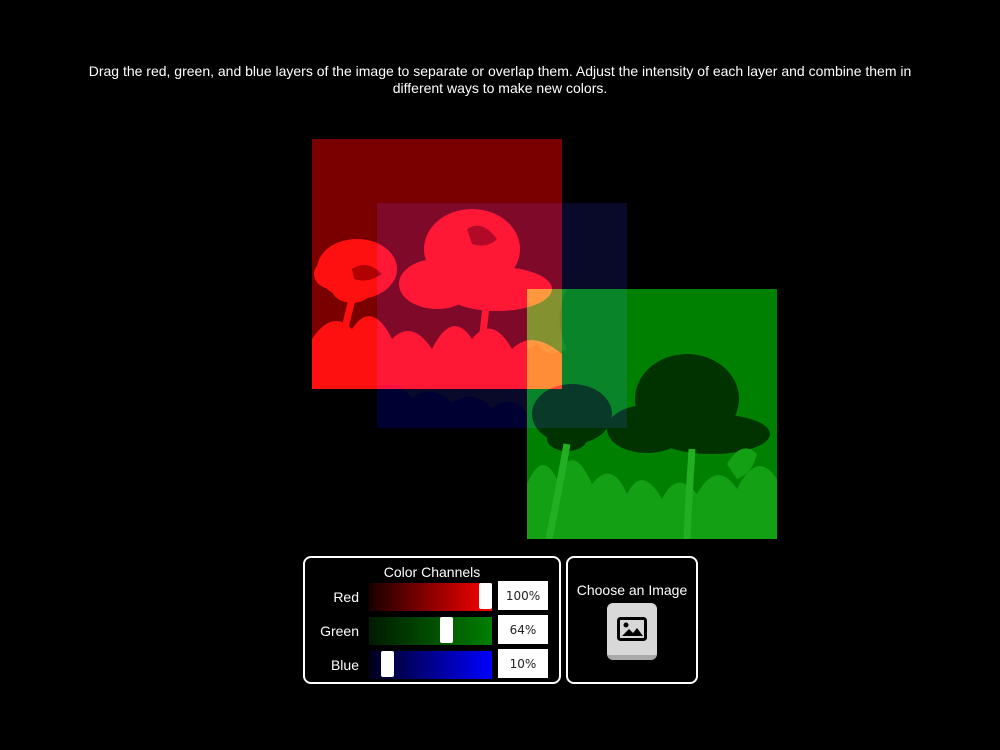 This screenshot has width=1000, height=750. Describe the element at coordinates (523, 629) in the screenshot. I see `green-value-field` at that location.